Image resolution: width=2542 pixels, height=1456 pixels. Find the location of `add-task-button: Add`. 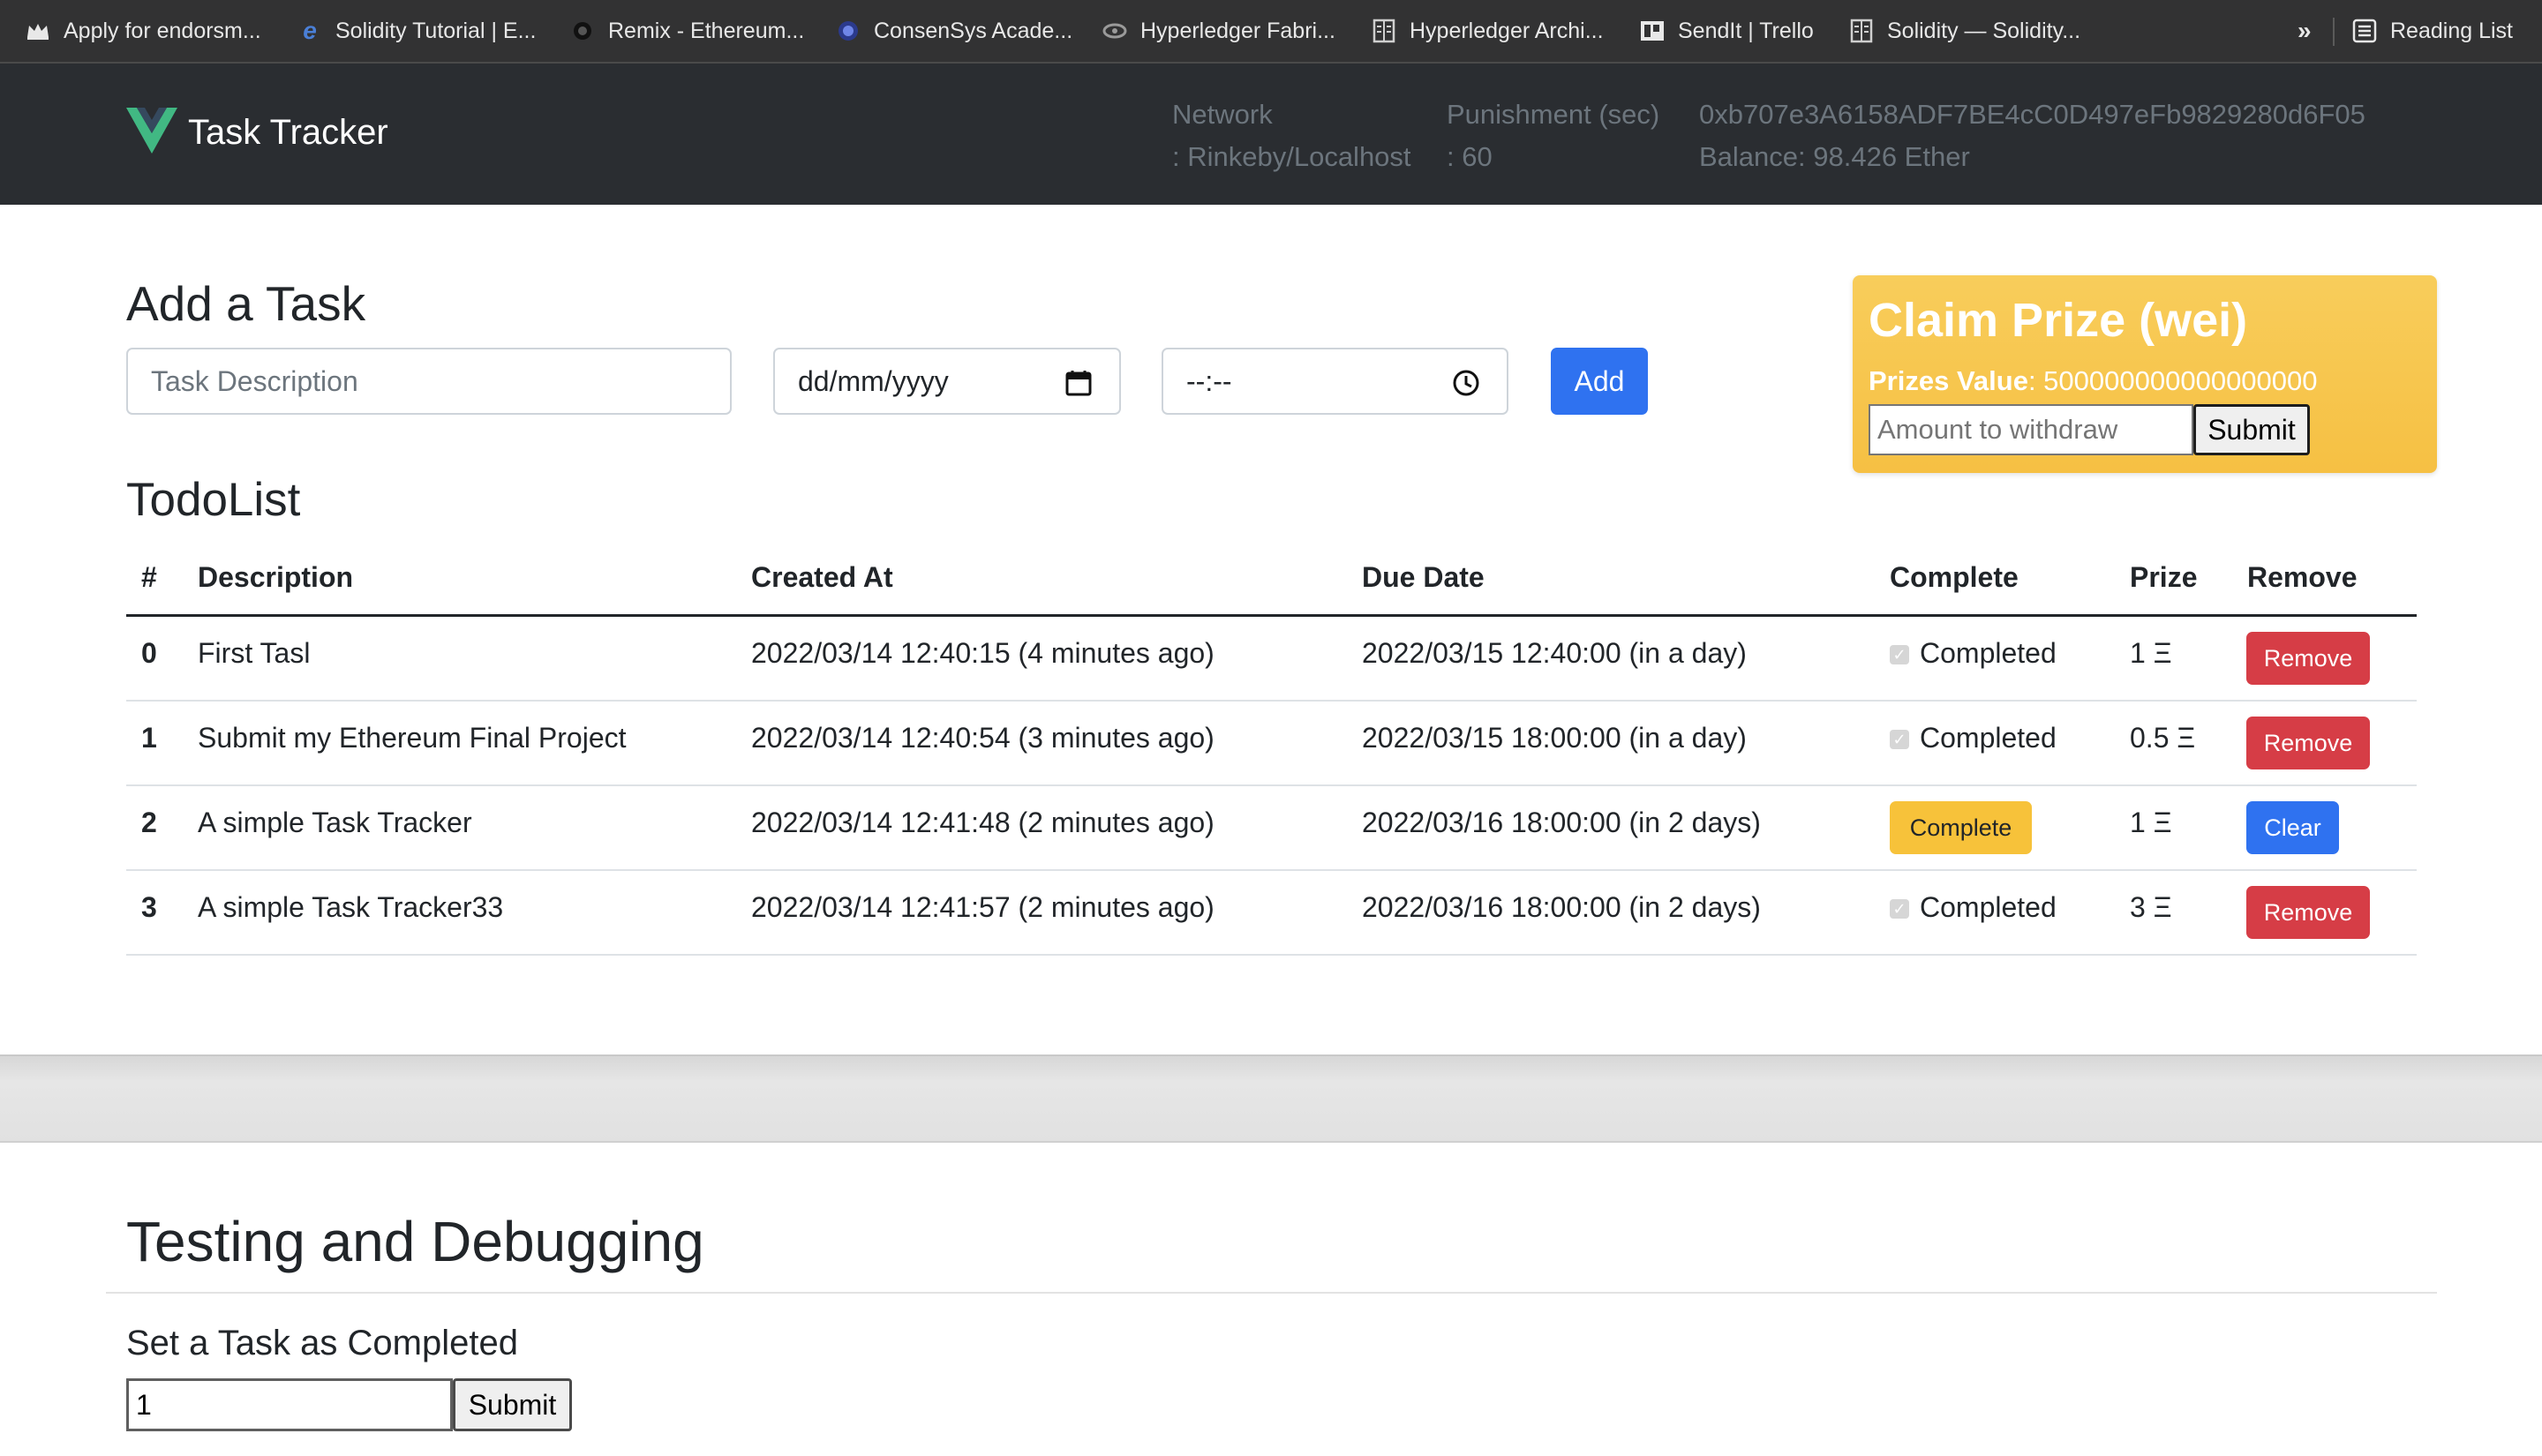

add-task-button: Add is located at coordinates (1599, 381).